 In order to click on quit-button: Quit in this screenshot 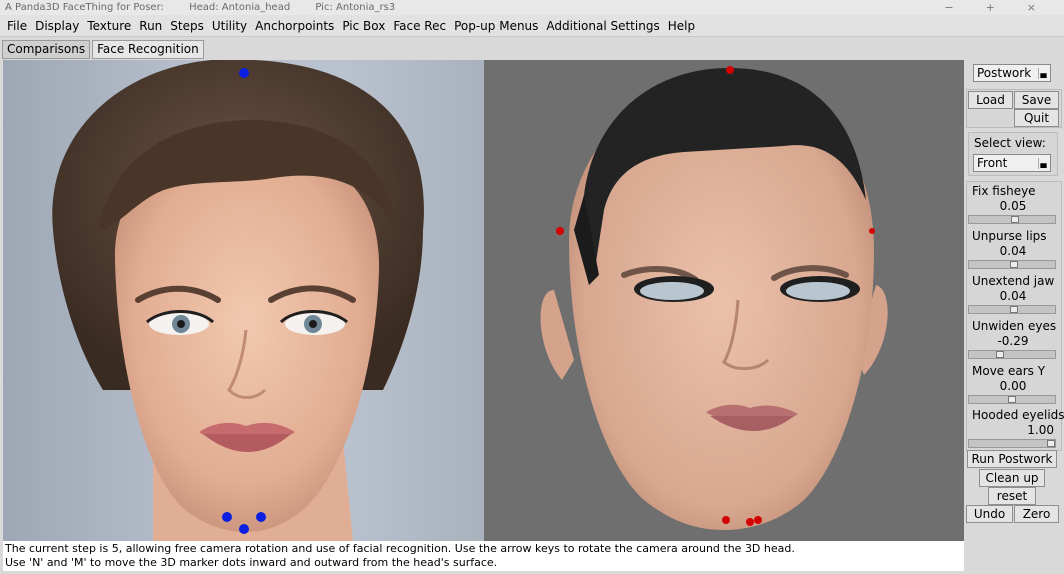, I will do `click(1036, 118)`.